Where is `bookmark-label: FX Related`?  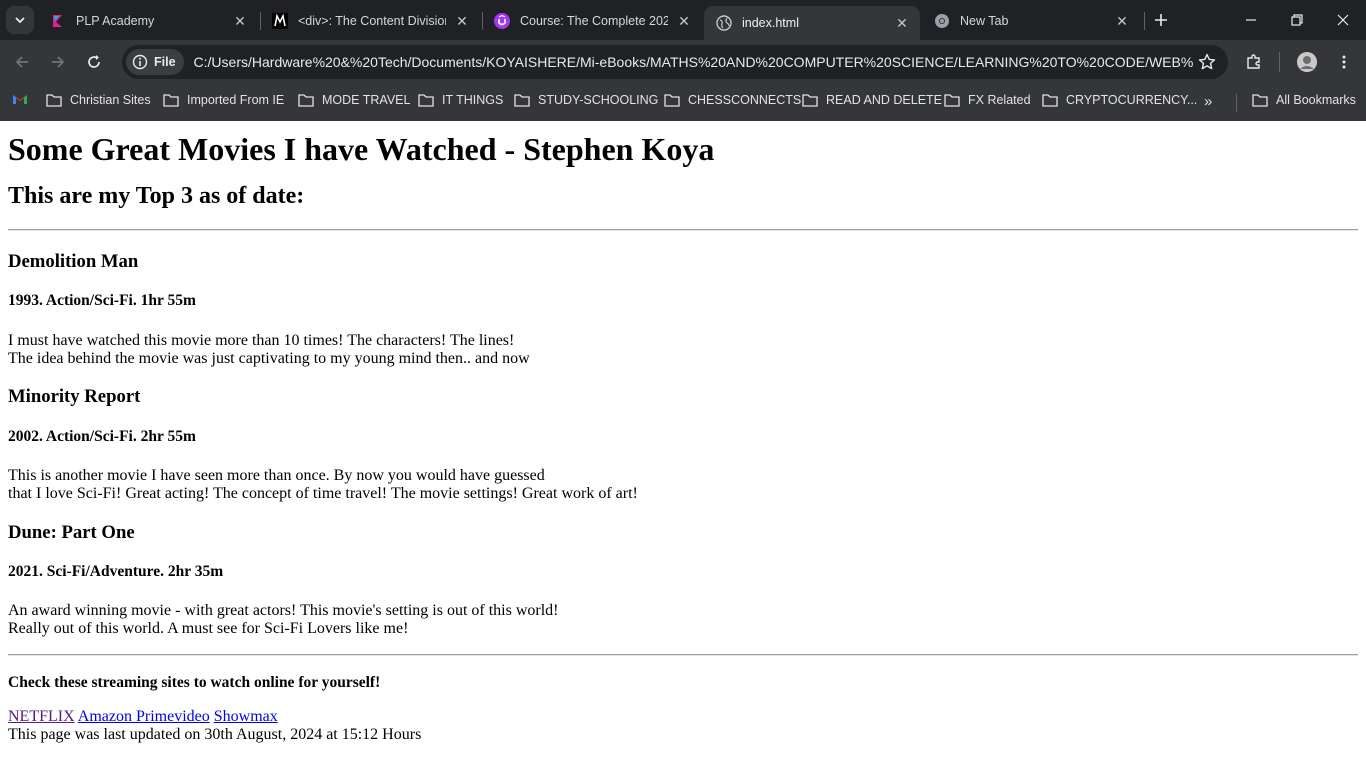
bookmark-label: FX Related is located at coordinates (999, 100).